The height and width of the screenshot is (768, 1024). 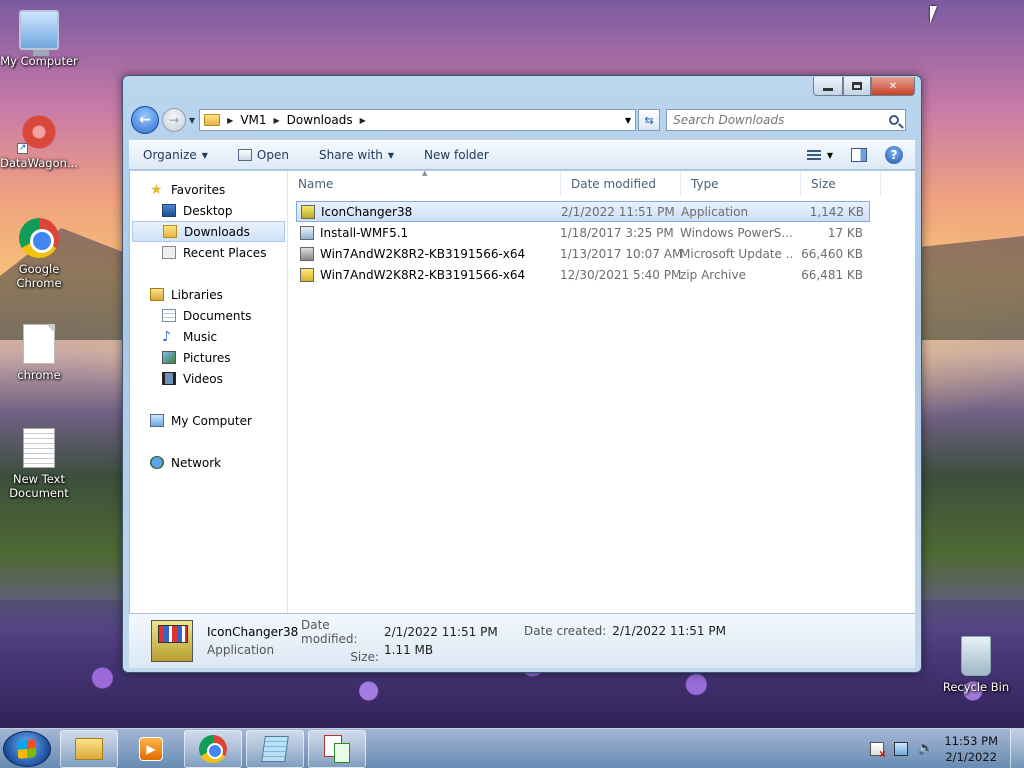 What do you see at coordinates (145, 120) in the screenshot?
I see `back-button: ←` at bounding box center [145, 120].